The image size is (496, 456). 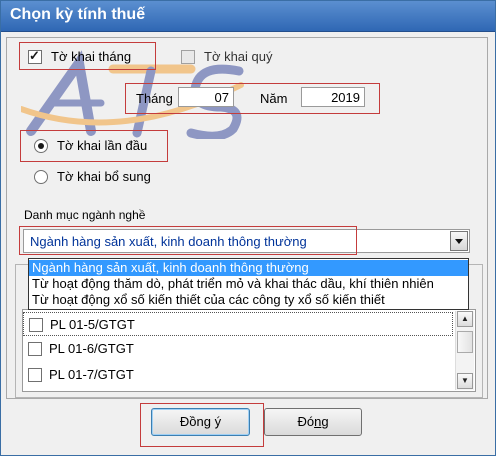 What do you see at coordinates (92, 324) in the screenshot?
I see `appendix-label: PL 01-5/GTGT` at bounding box center [92, 324].